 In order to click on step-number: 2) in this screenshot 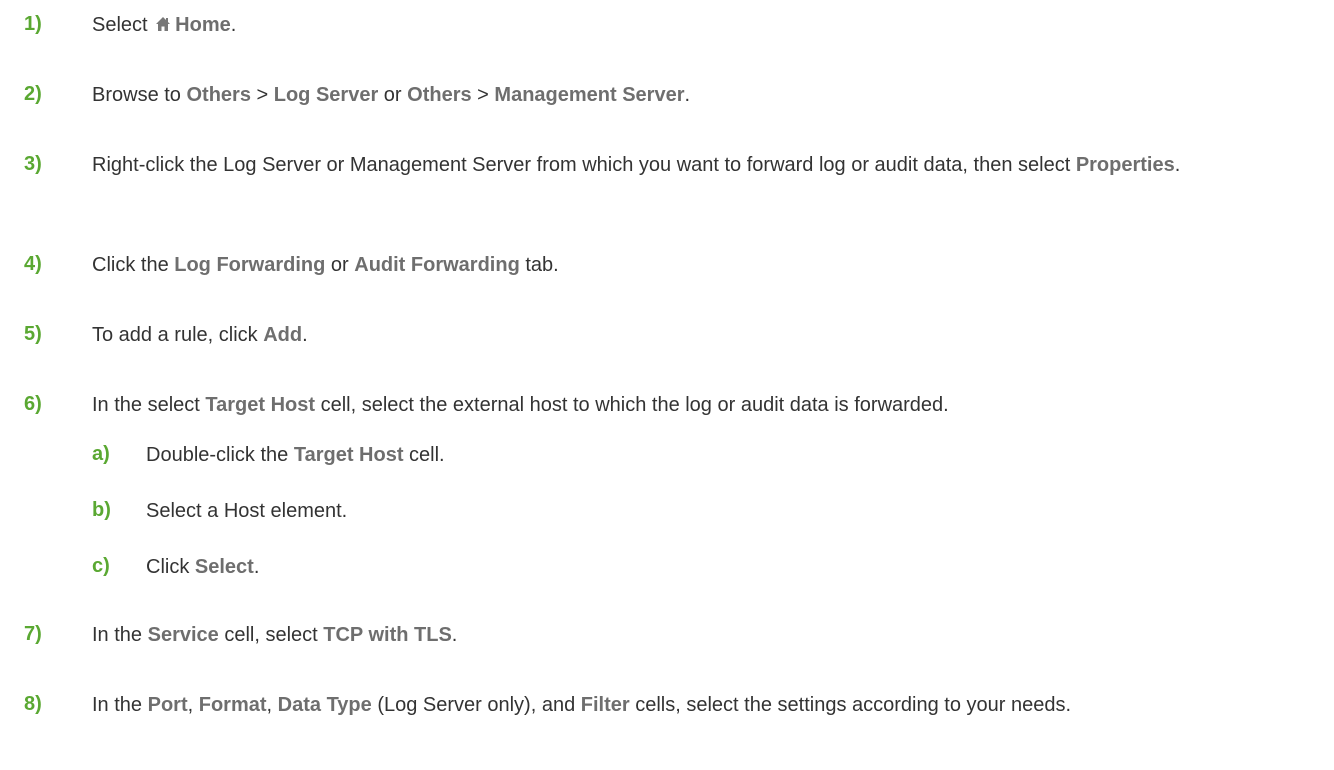, I will do `click(33, 94)`.